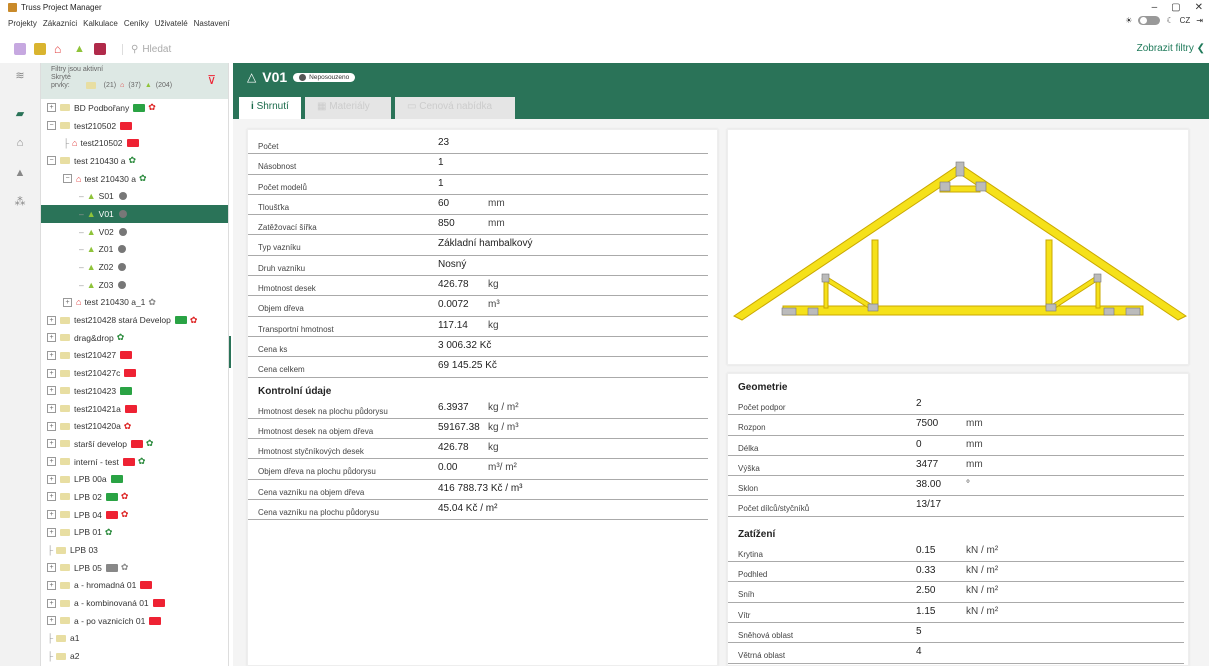 The width and height of the screenshot is (1209, 666). Describe the element at coordinates (928, 484) in the screenshot. I see `geometry-value: 38.00` at that location.